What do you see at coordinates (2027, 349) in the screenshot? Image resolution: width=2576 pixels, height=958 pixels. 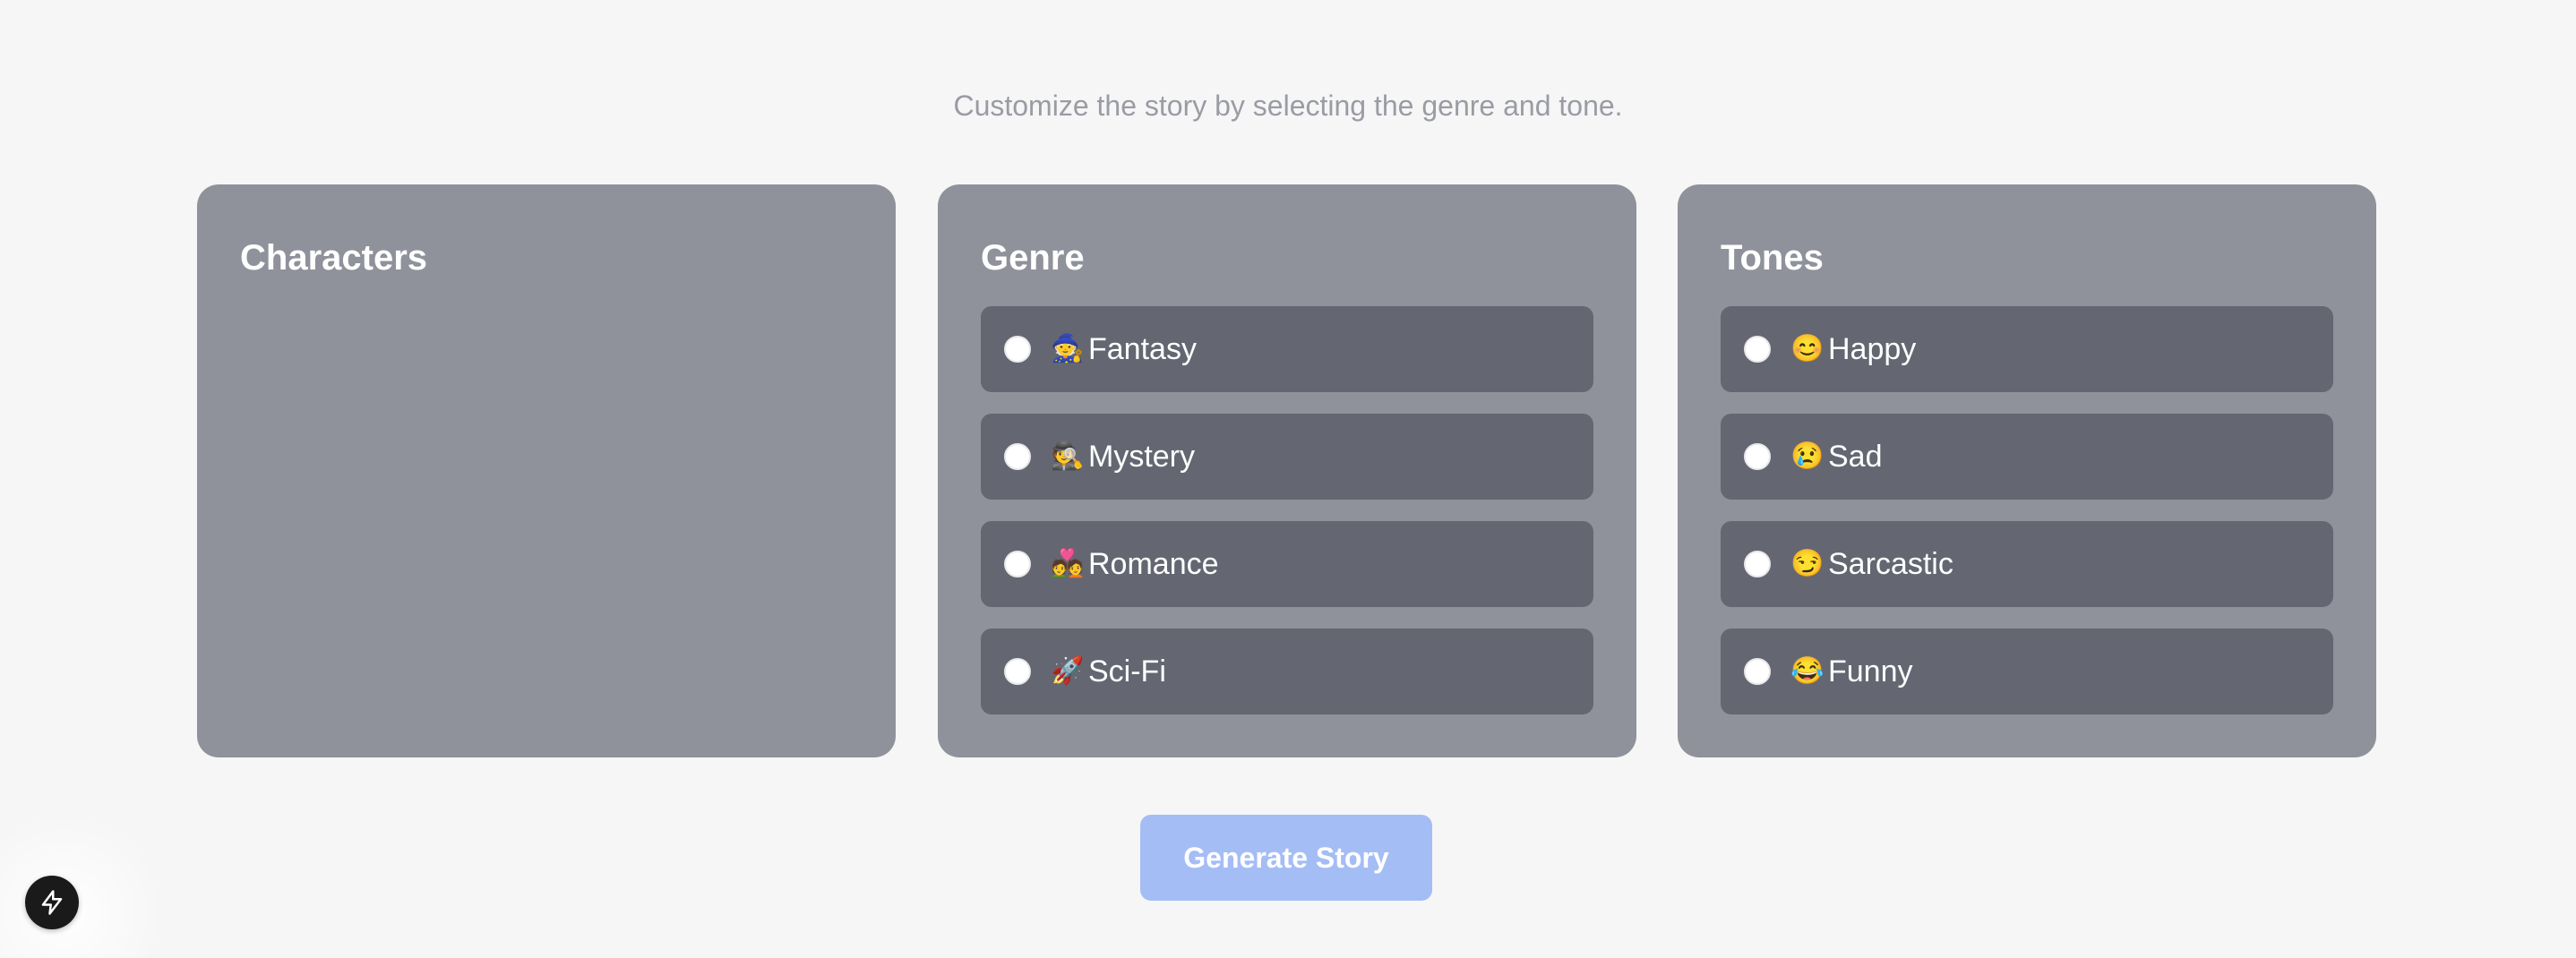 I see `tone-option-happy: 😊 Happy` at bounding box center [2027, 349].